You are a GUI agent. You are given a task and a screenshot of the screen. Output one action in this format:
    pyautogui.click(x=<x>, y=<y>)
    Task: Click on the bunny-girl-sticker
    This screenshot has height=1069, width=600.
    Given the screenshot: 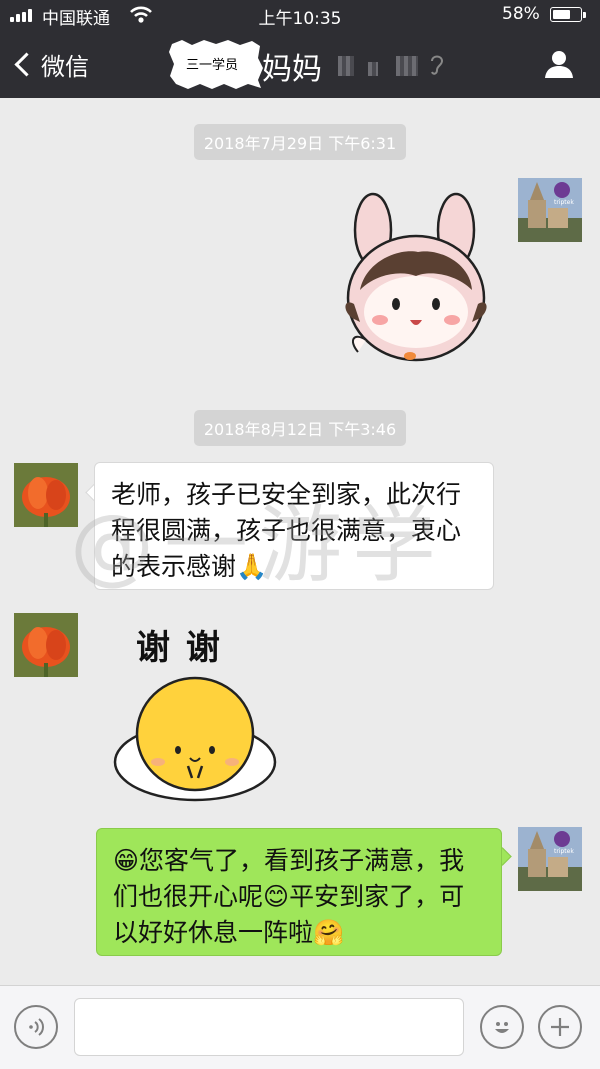 What is the action you would take?
    pyautogui.click(x=418, y=280)
    